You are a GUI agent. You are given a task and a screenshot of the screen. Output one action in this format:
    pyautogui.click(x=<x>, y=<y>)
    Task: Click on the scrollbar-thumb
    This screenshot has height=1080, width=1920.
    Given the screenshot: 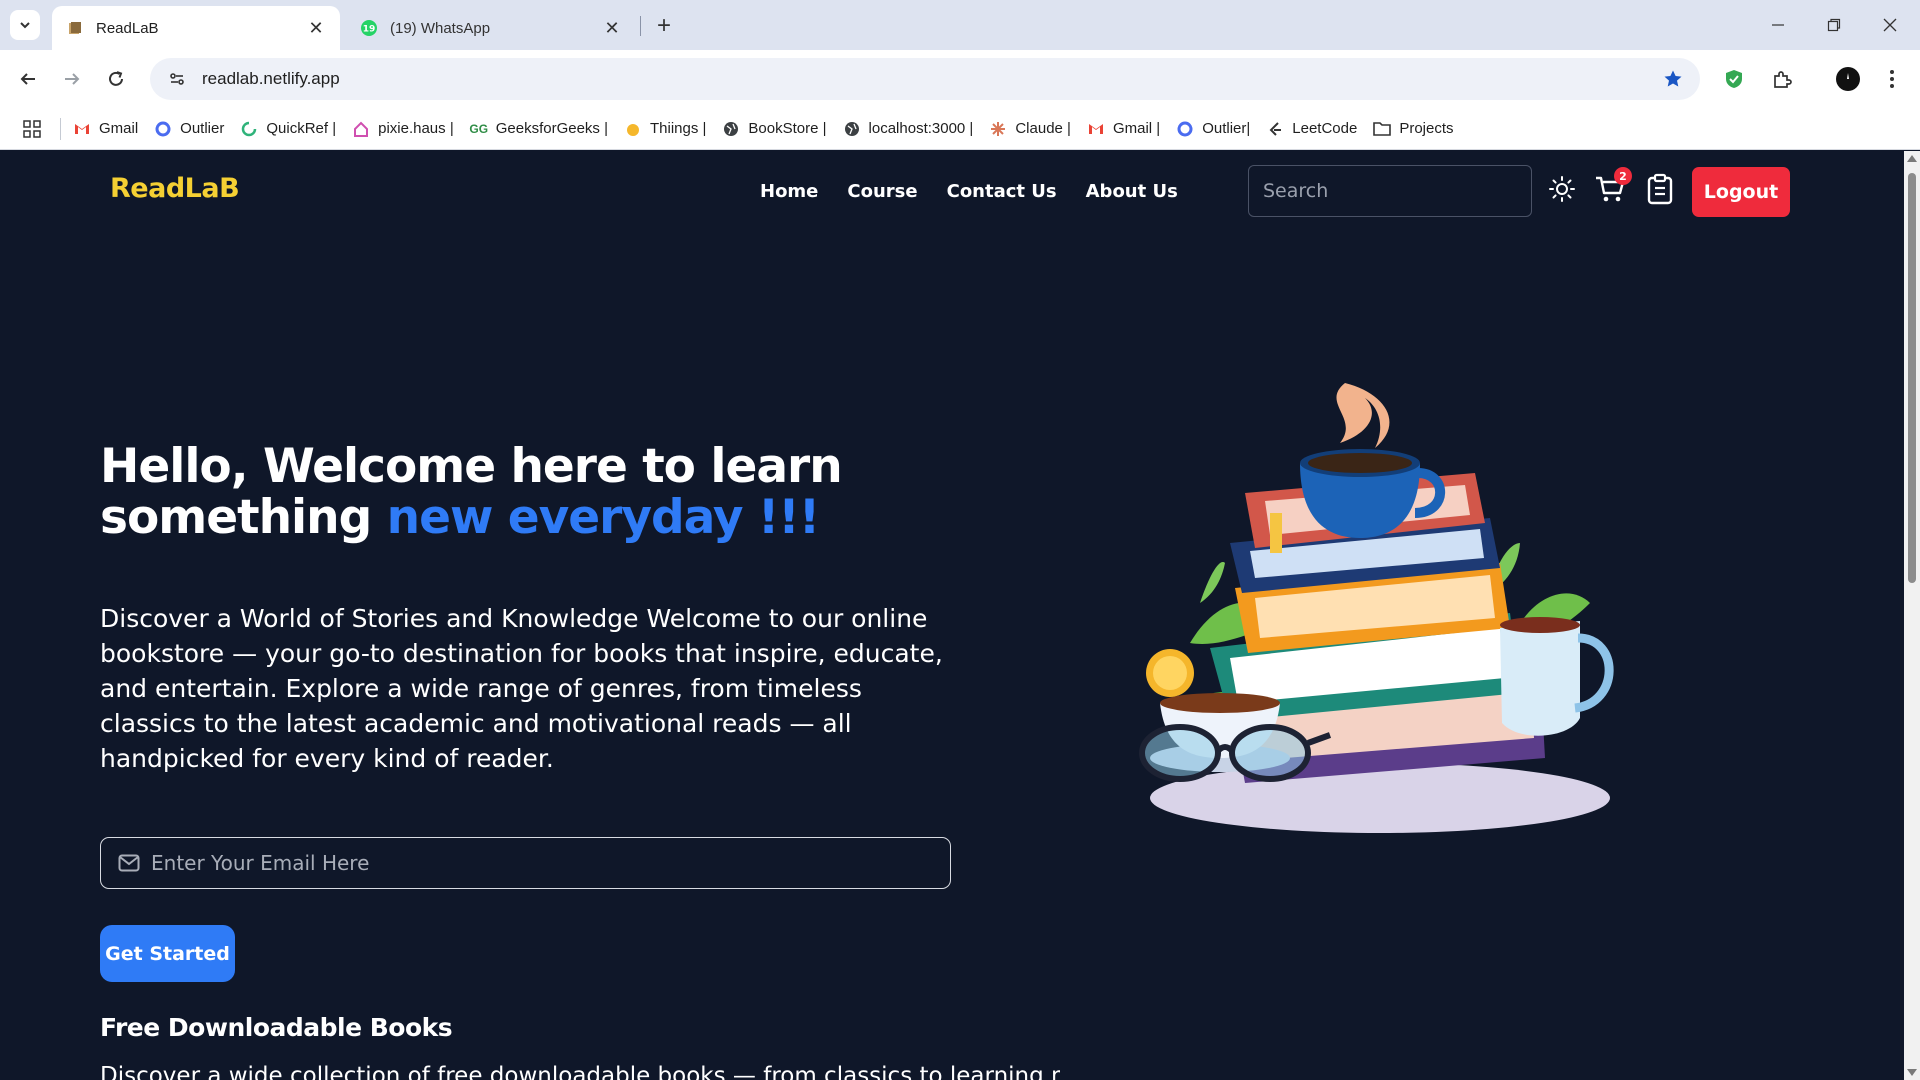 What is the action you would take?
    pyautogui.click(x=1912, y=378)
    